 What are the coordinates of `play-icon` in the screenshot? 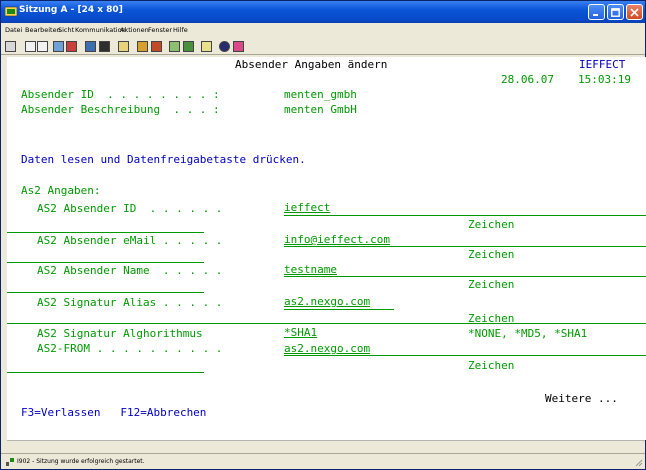 It's located at (174, 46).